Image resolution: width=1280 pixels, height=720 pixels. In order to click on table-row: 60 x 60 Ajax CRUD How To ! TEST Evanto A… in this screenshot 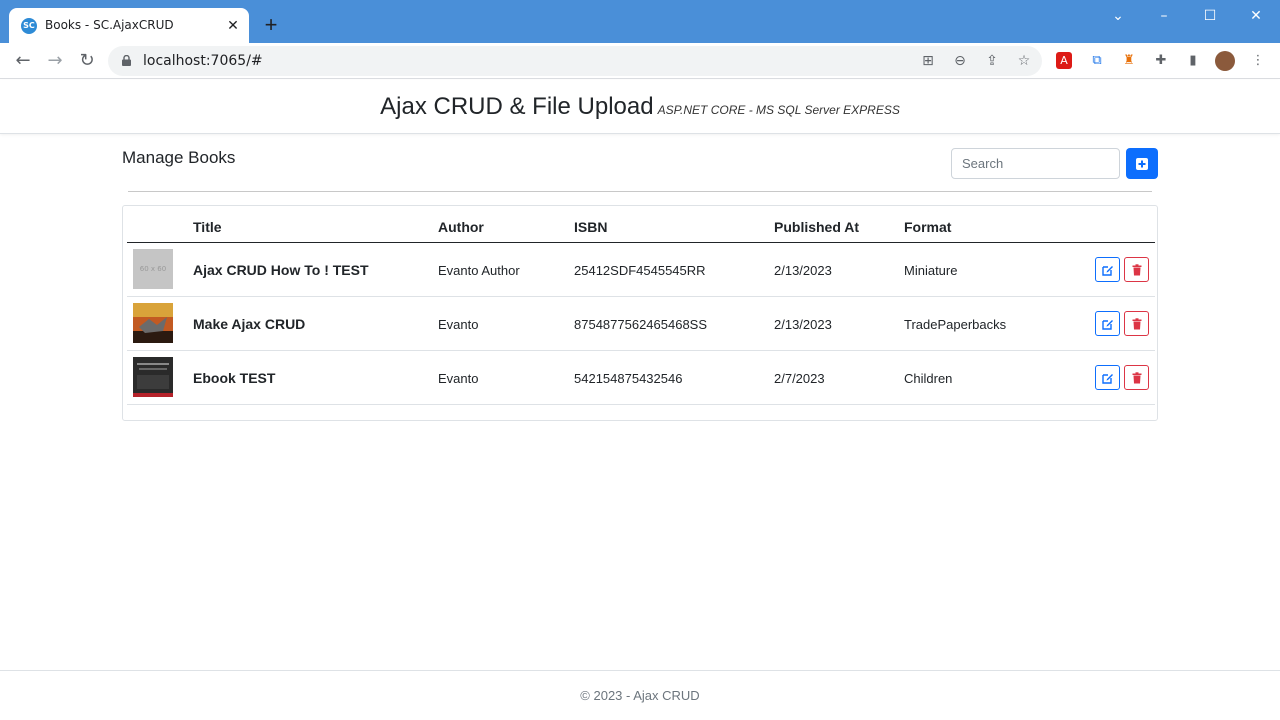, I will do `click(641, 270)`.